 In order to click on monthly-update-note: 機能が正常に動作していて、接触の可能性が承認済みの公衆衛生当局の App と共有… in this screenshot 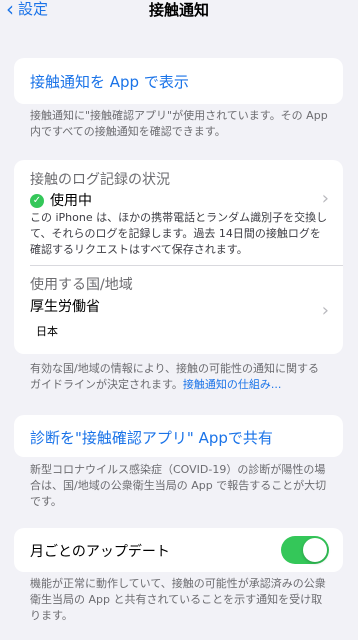, I will do `click(178, 599)`.